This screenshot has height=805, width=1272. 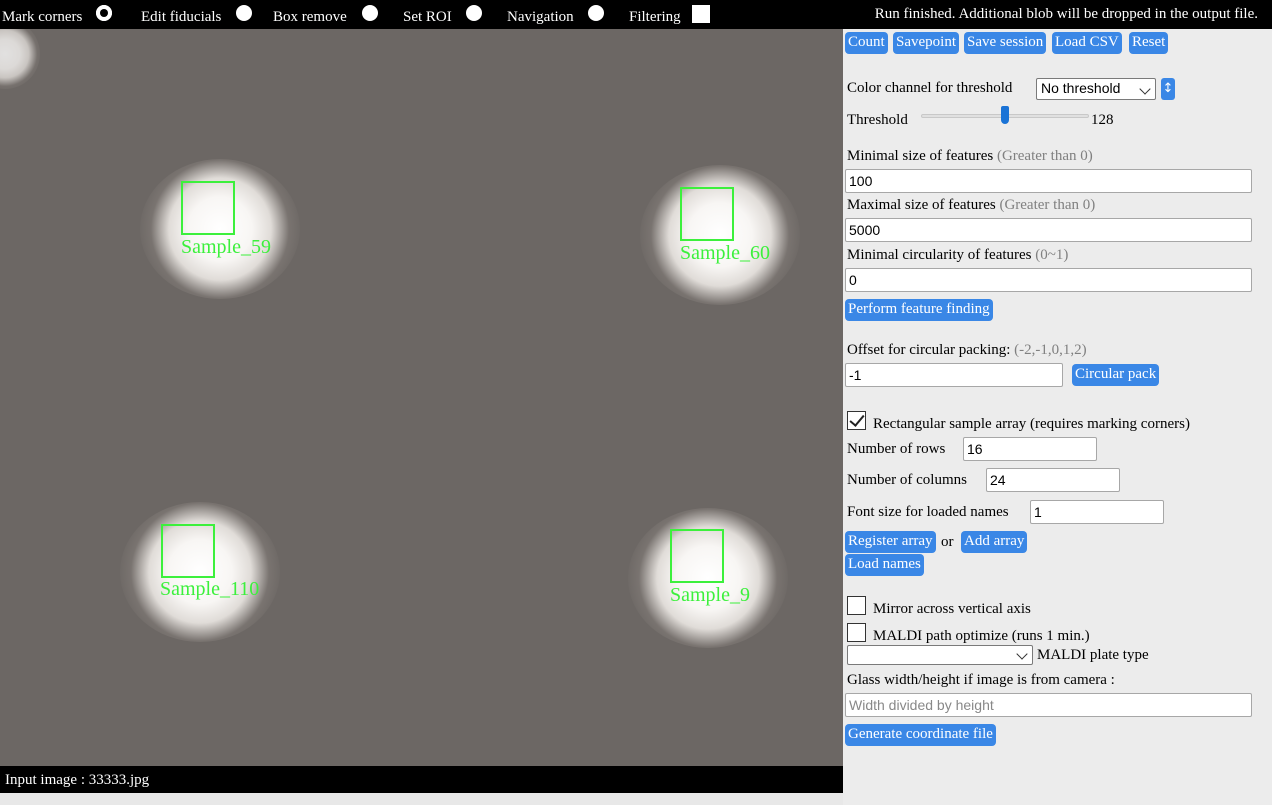 What do you see at coordinates (1168, 89) in the screenshot?
I see `sort-icon: ↕` at bounding box center [1168, 89].